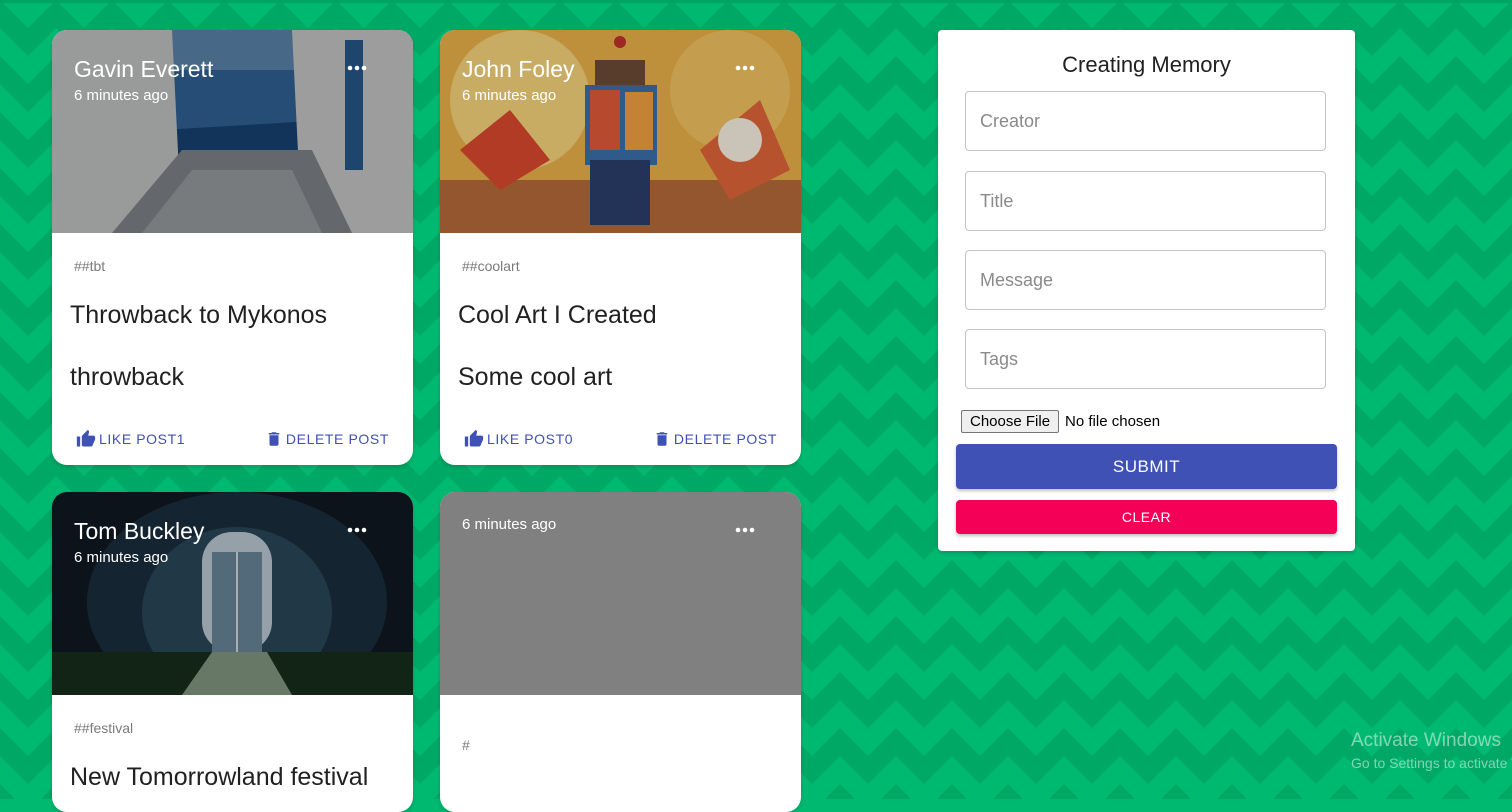 The height and width of the screenshot is (812, 1512). What do you see at coordinates (530, 439) in the screenshot?
I see `like-label: LIKE POST0` at bounding box center [530, 439].